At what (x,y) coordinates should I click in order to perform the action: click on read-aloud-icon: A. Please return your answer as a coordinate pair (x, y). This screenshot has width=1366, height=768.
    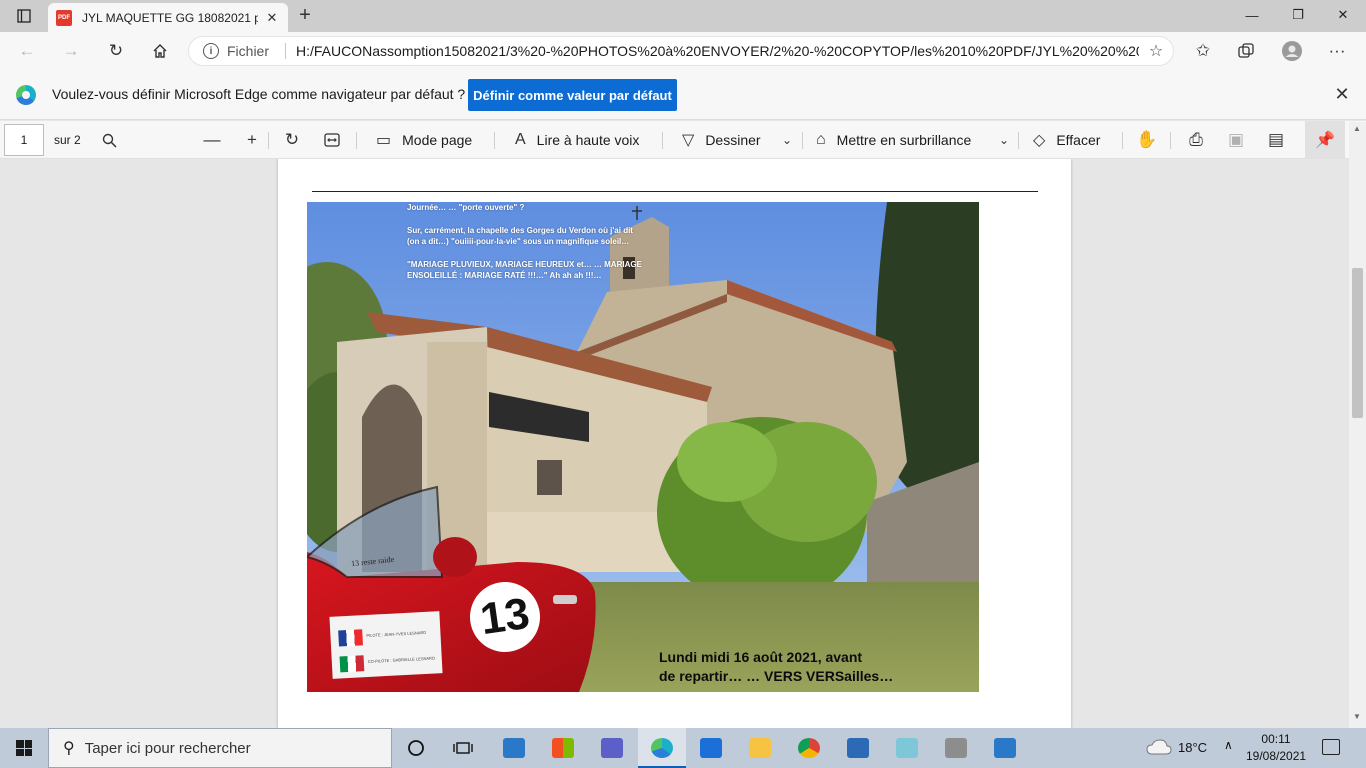
    Looking at the image, I should click on (520, 139).